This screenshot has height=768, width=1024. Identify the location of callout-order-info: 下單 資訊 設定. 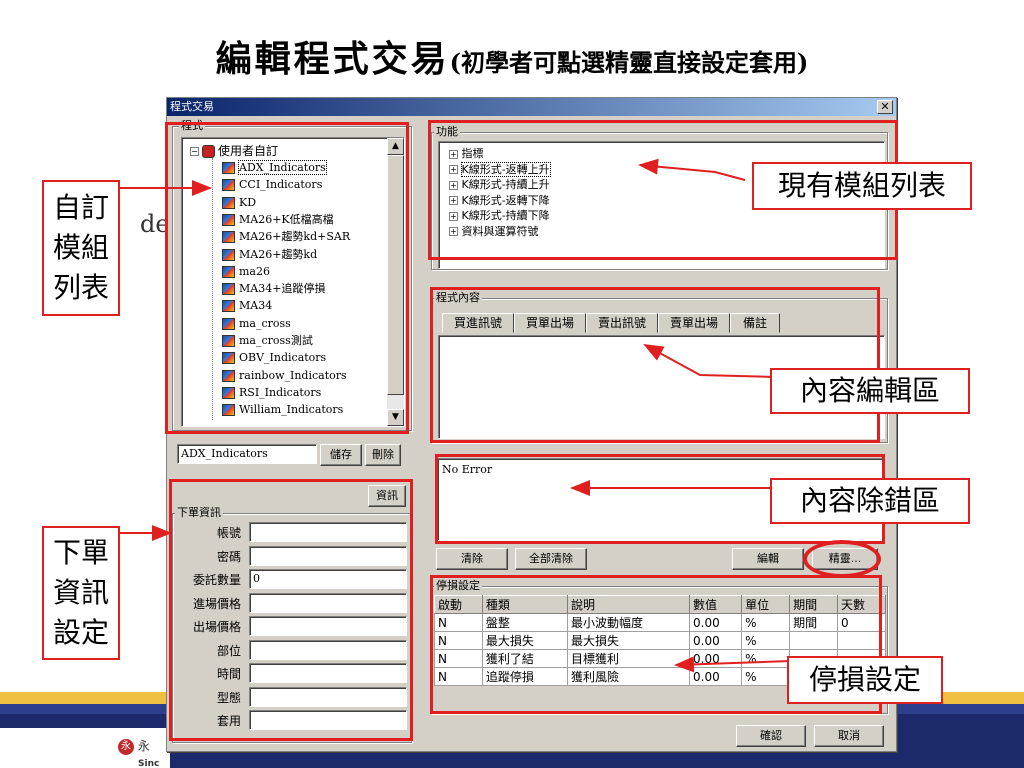
(81, 593).